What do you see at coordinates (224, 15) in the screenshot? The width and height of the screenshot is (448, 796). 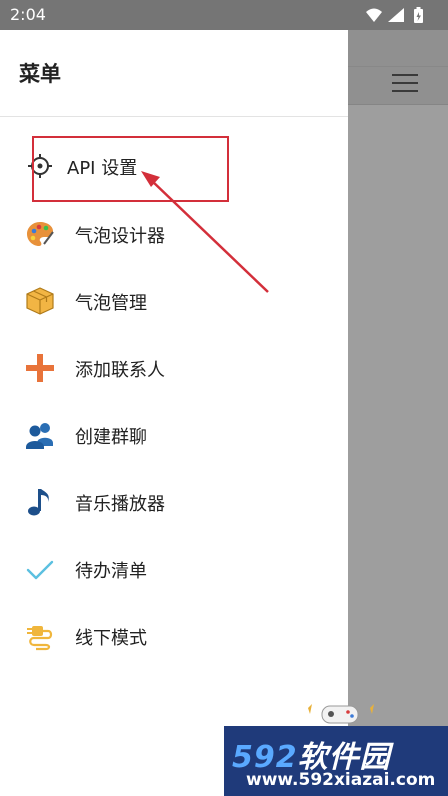 I see `status-bar: 2:04` at bounding box center [224, 15].